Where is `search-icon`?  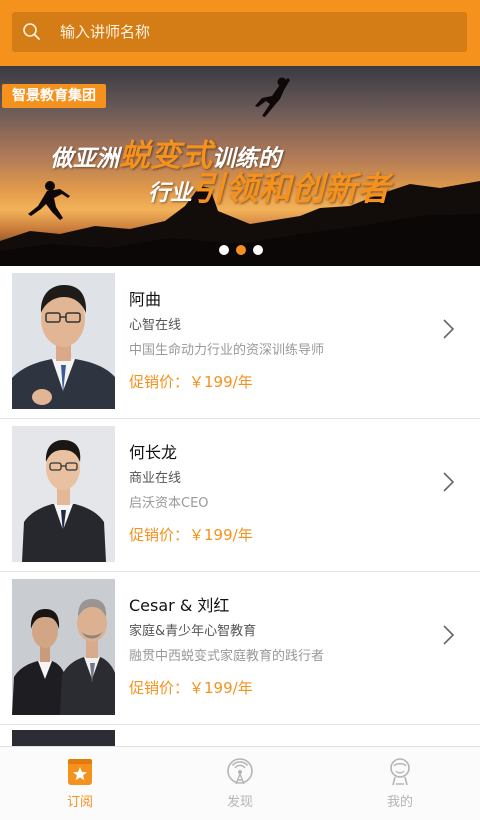 search-icon is located at coordinates (31, 31).